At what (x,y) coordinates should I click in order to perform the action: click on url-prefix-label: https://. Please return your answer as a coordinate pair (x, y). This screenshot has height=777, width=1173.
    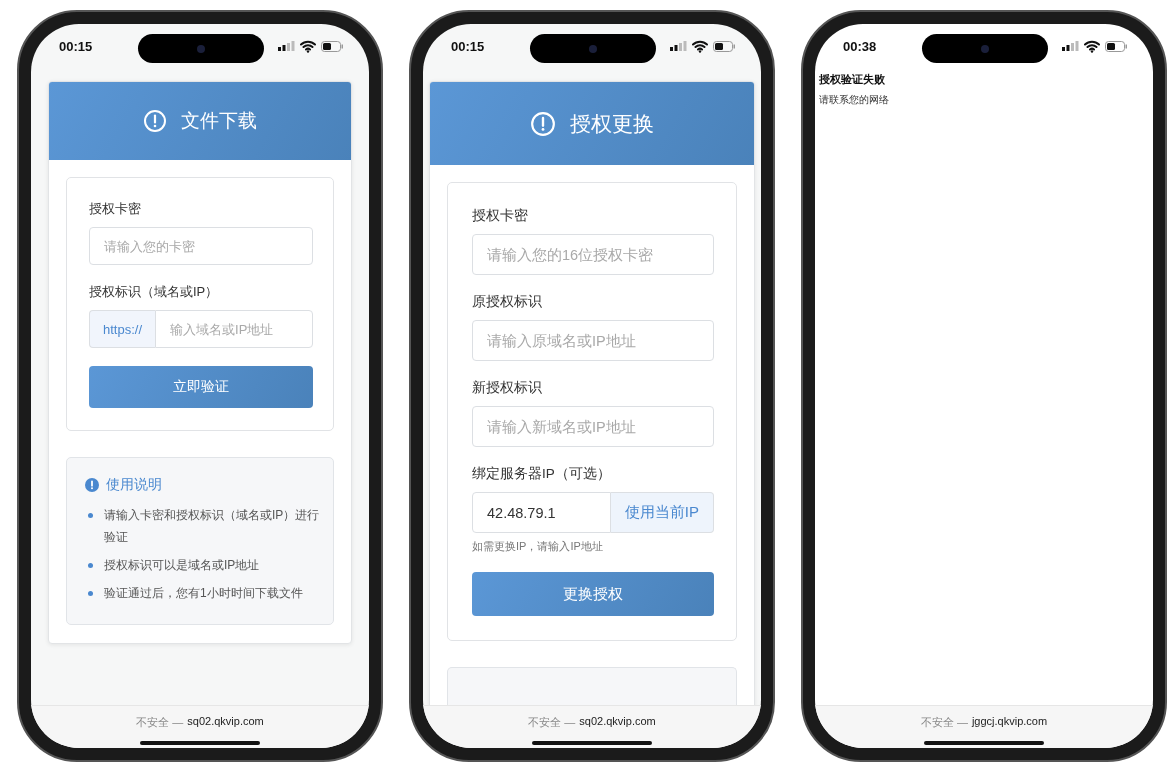
    Looking at the image, I should click on (122, 329).